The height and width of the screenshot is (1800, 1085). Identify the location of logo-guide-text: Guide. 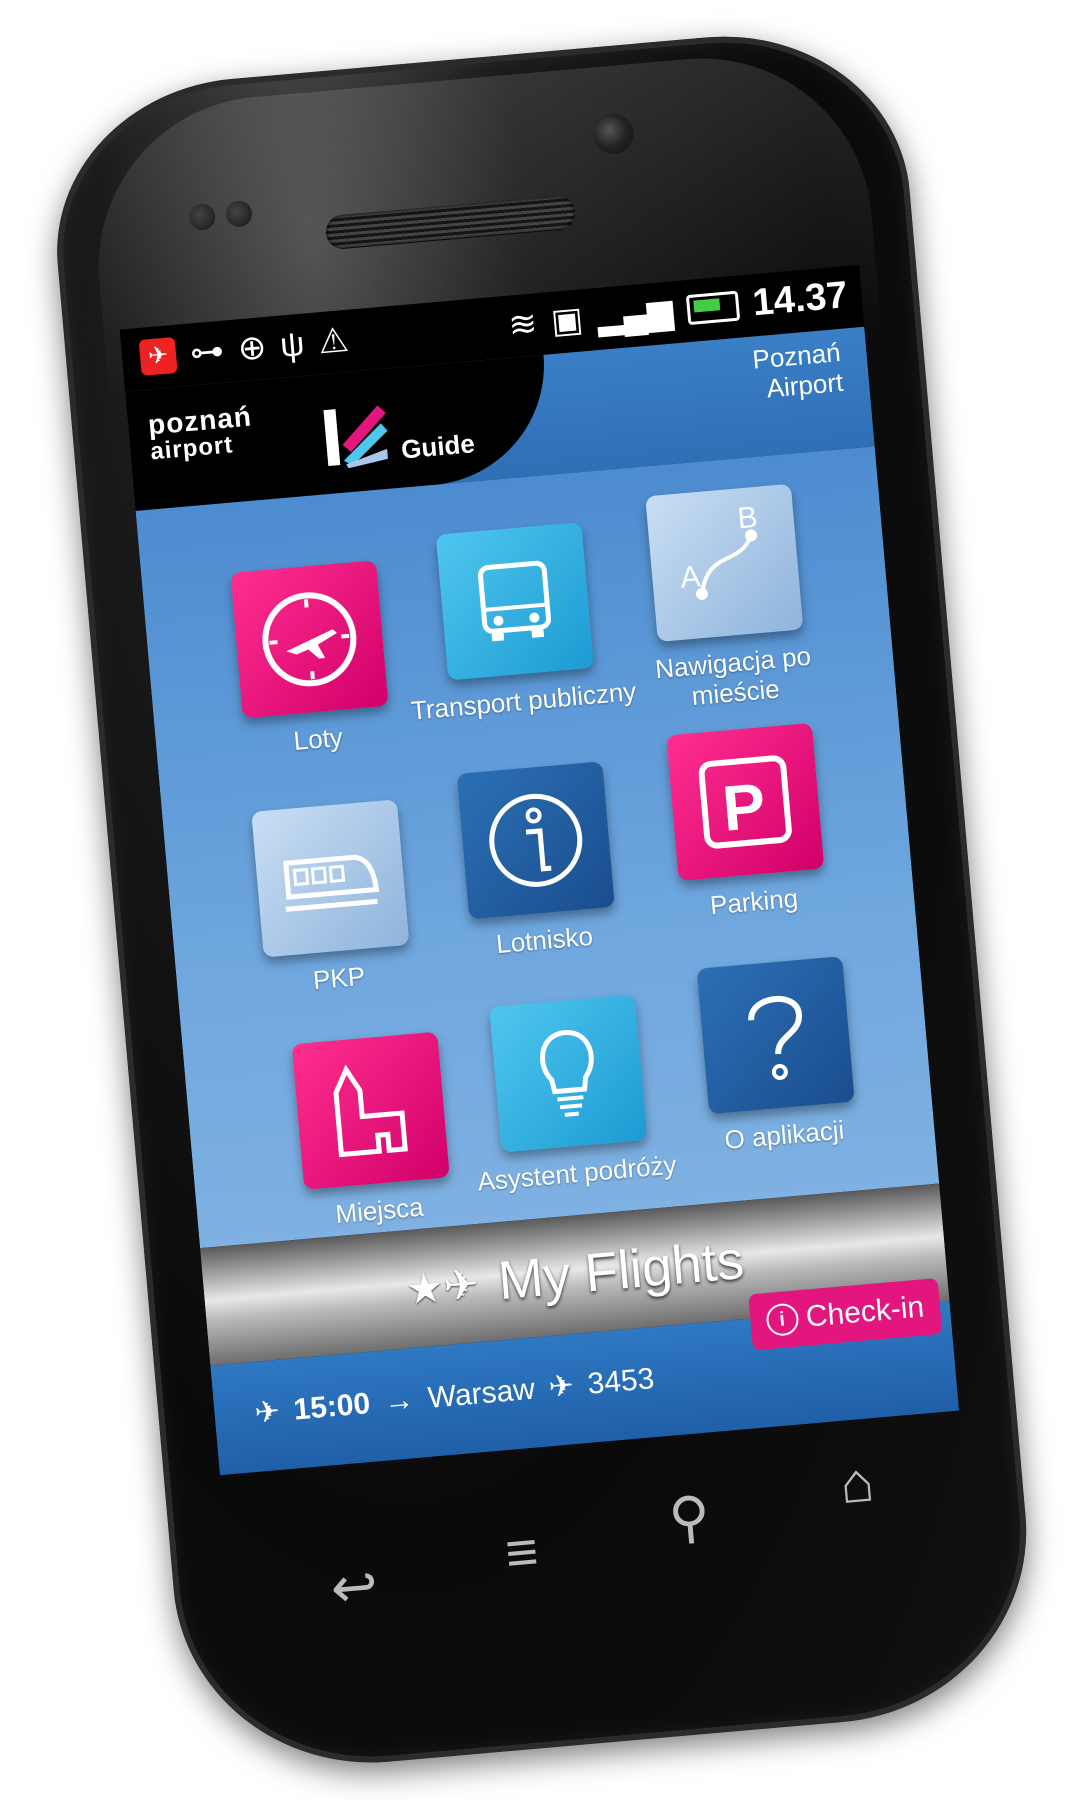
(437, 446).